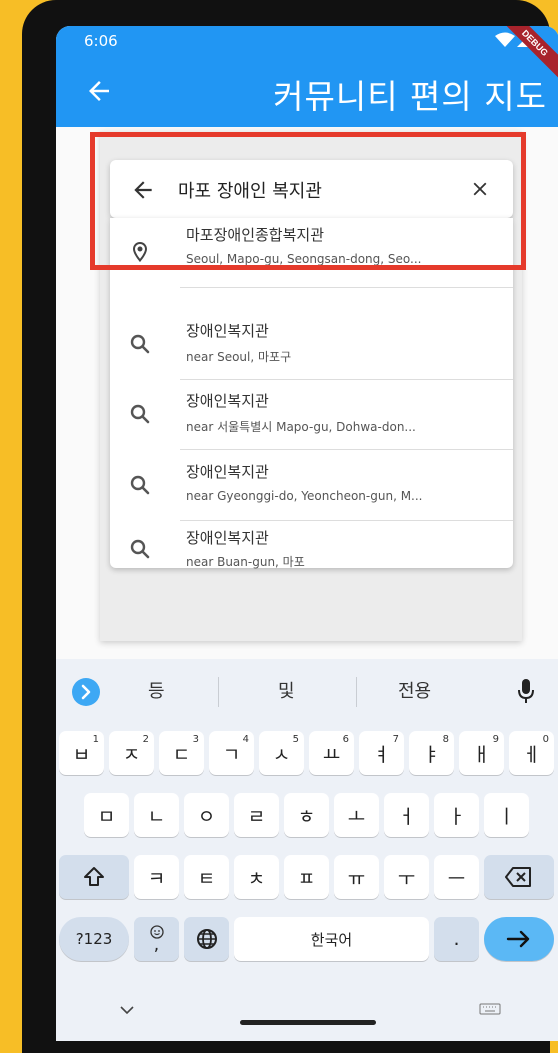 The width and height of the screenshot is (558, 1053). Describe the element at coordinates (231, 753) in the screenshot. I see `key: ㄱ4` at that location.